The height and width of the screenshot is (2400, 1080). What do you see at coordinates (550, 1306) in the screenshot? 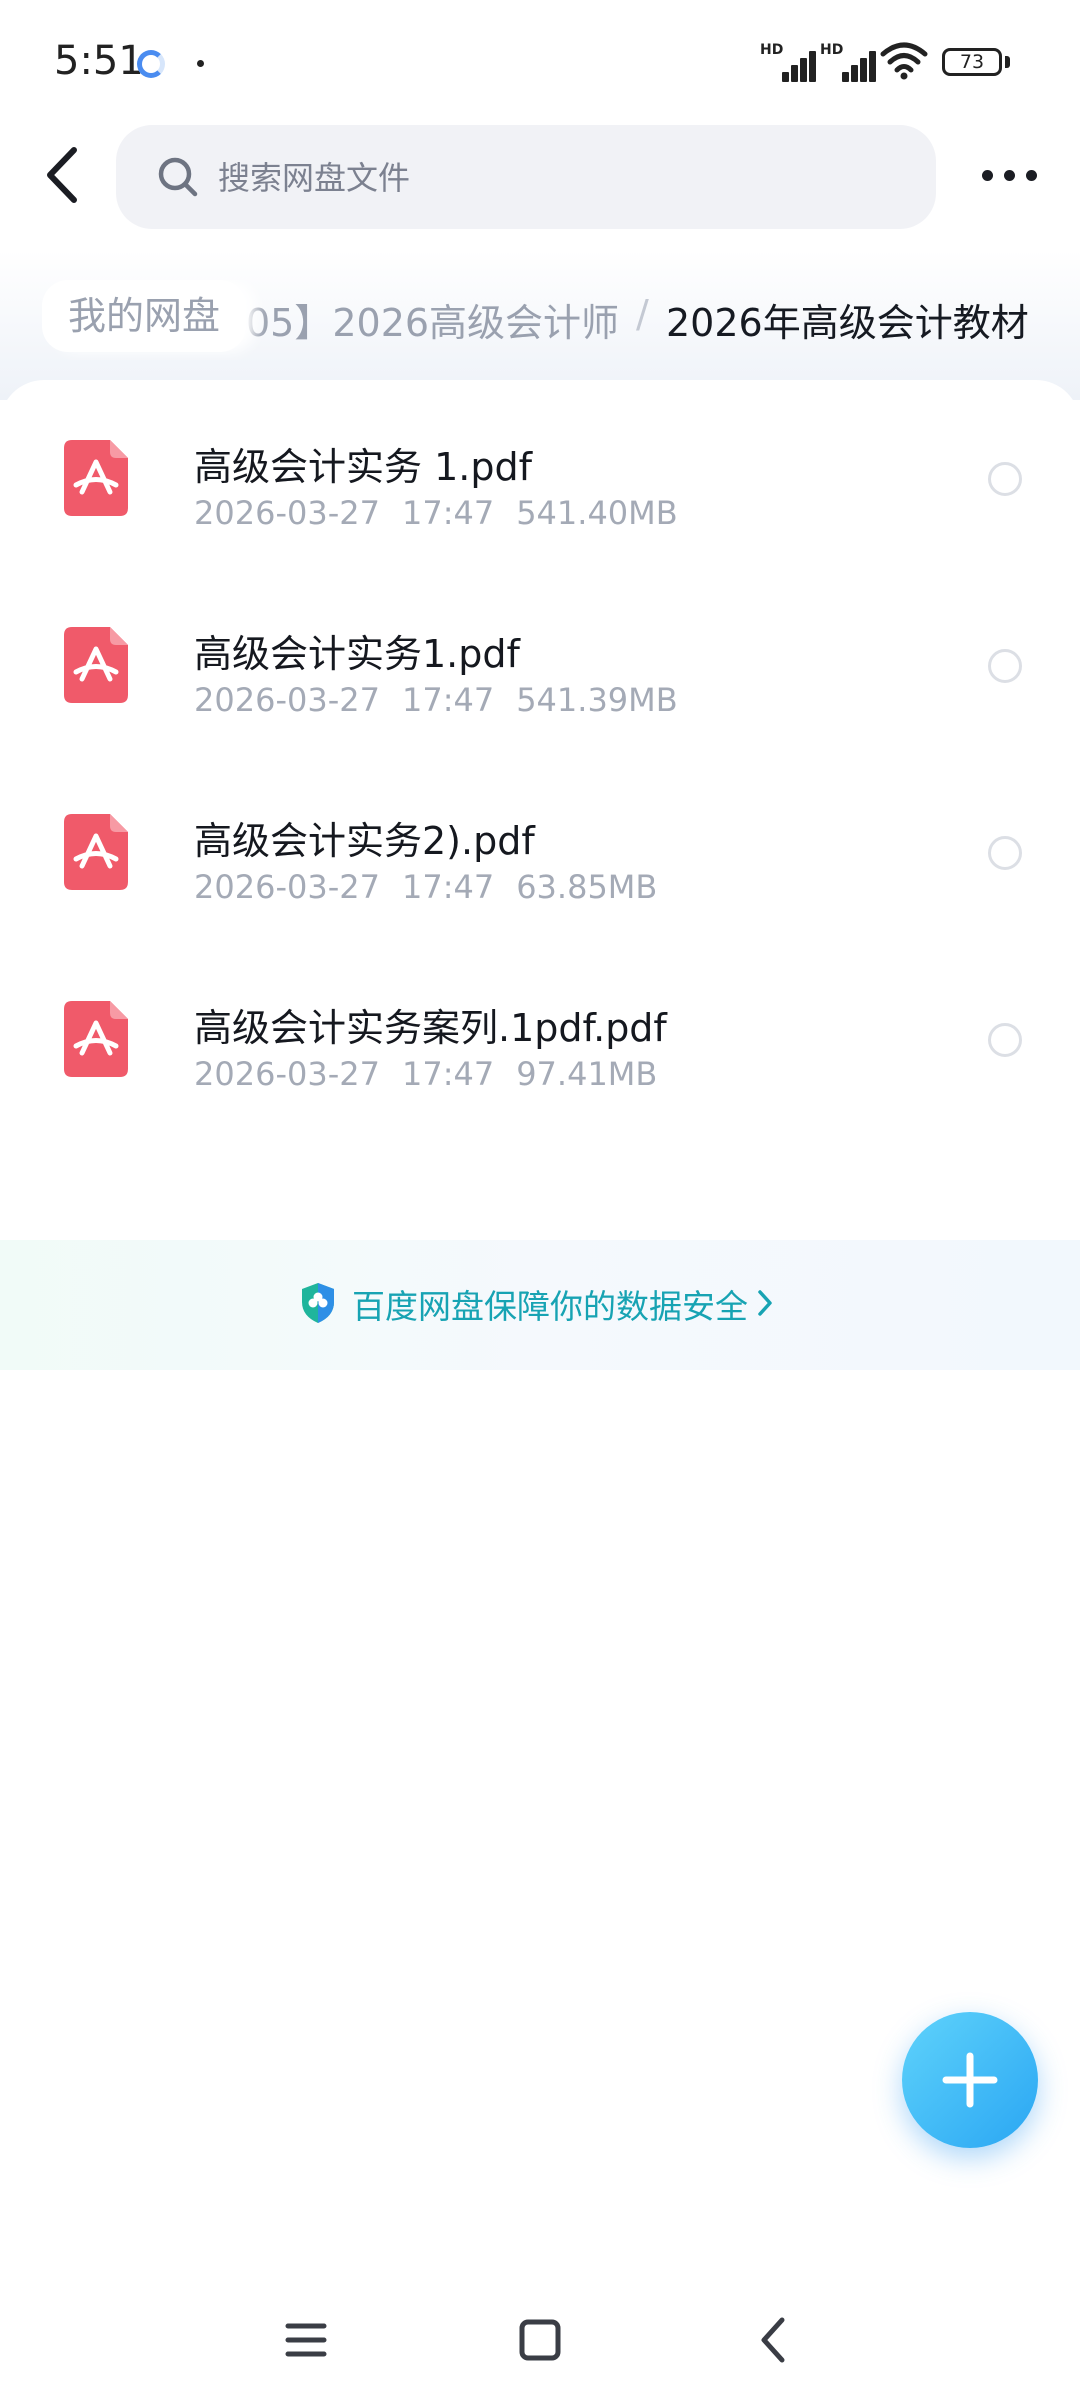
I see `security-text: 百度网盘保障你的数据安全` at bounding box center [550, 1306].